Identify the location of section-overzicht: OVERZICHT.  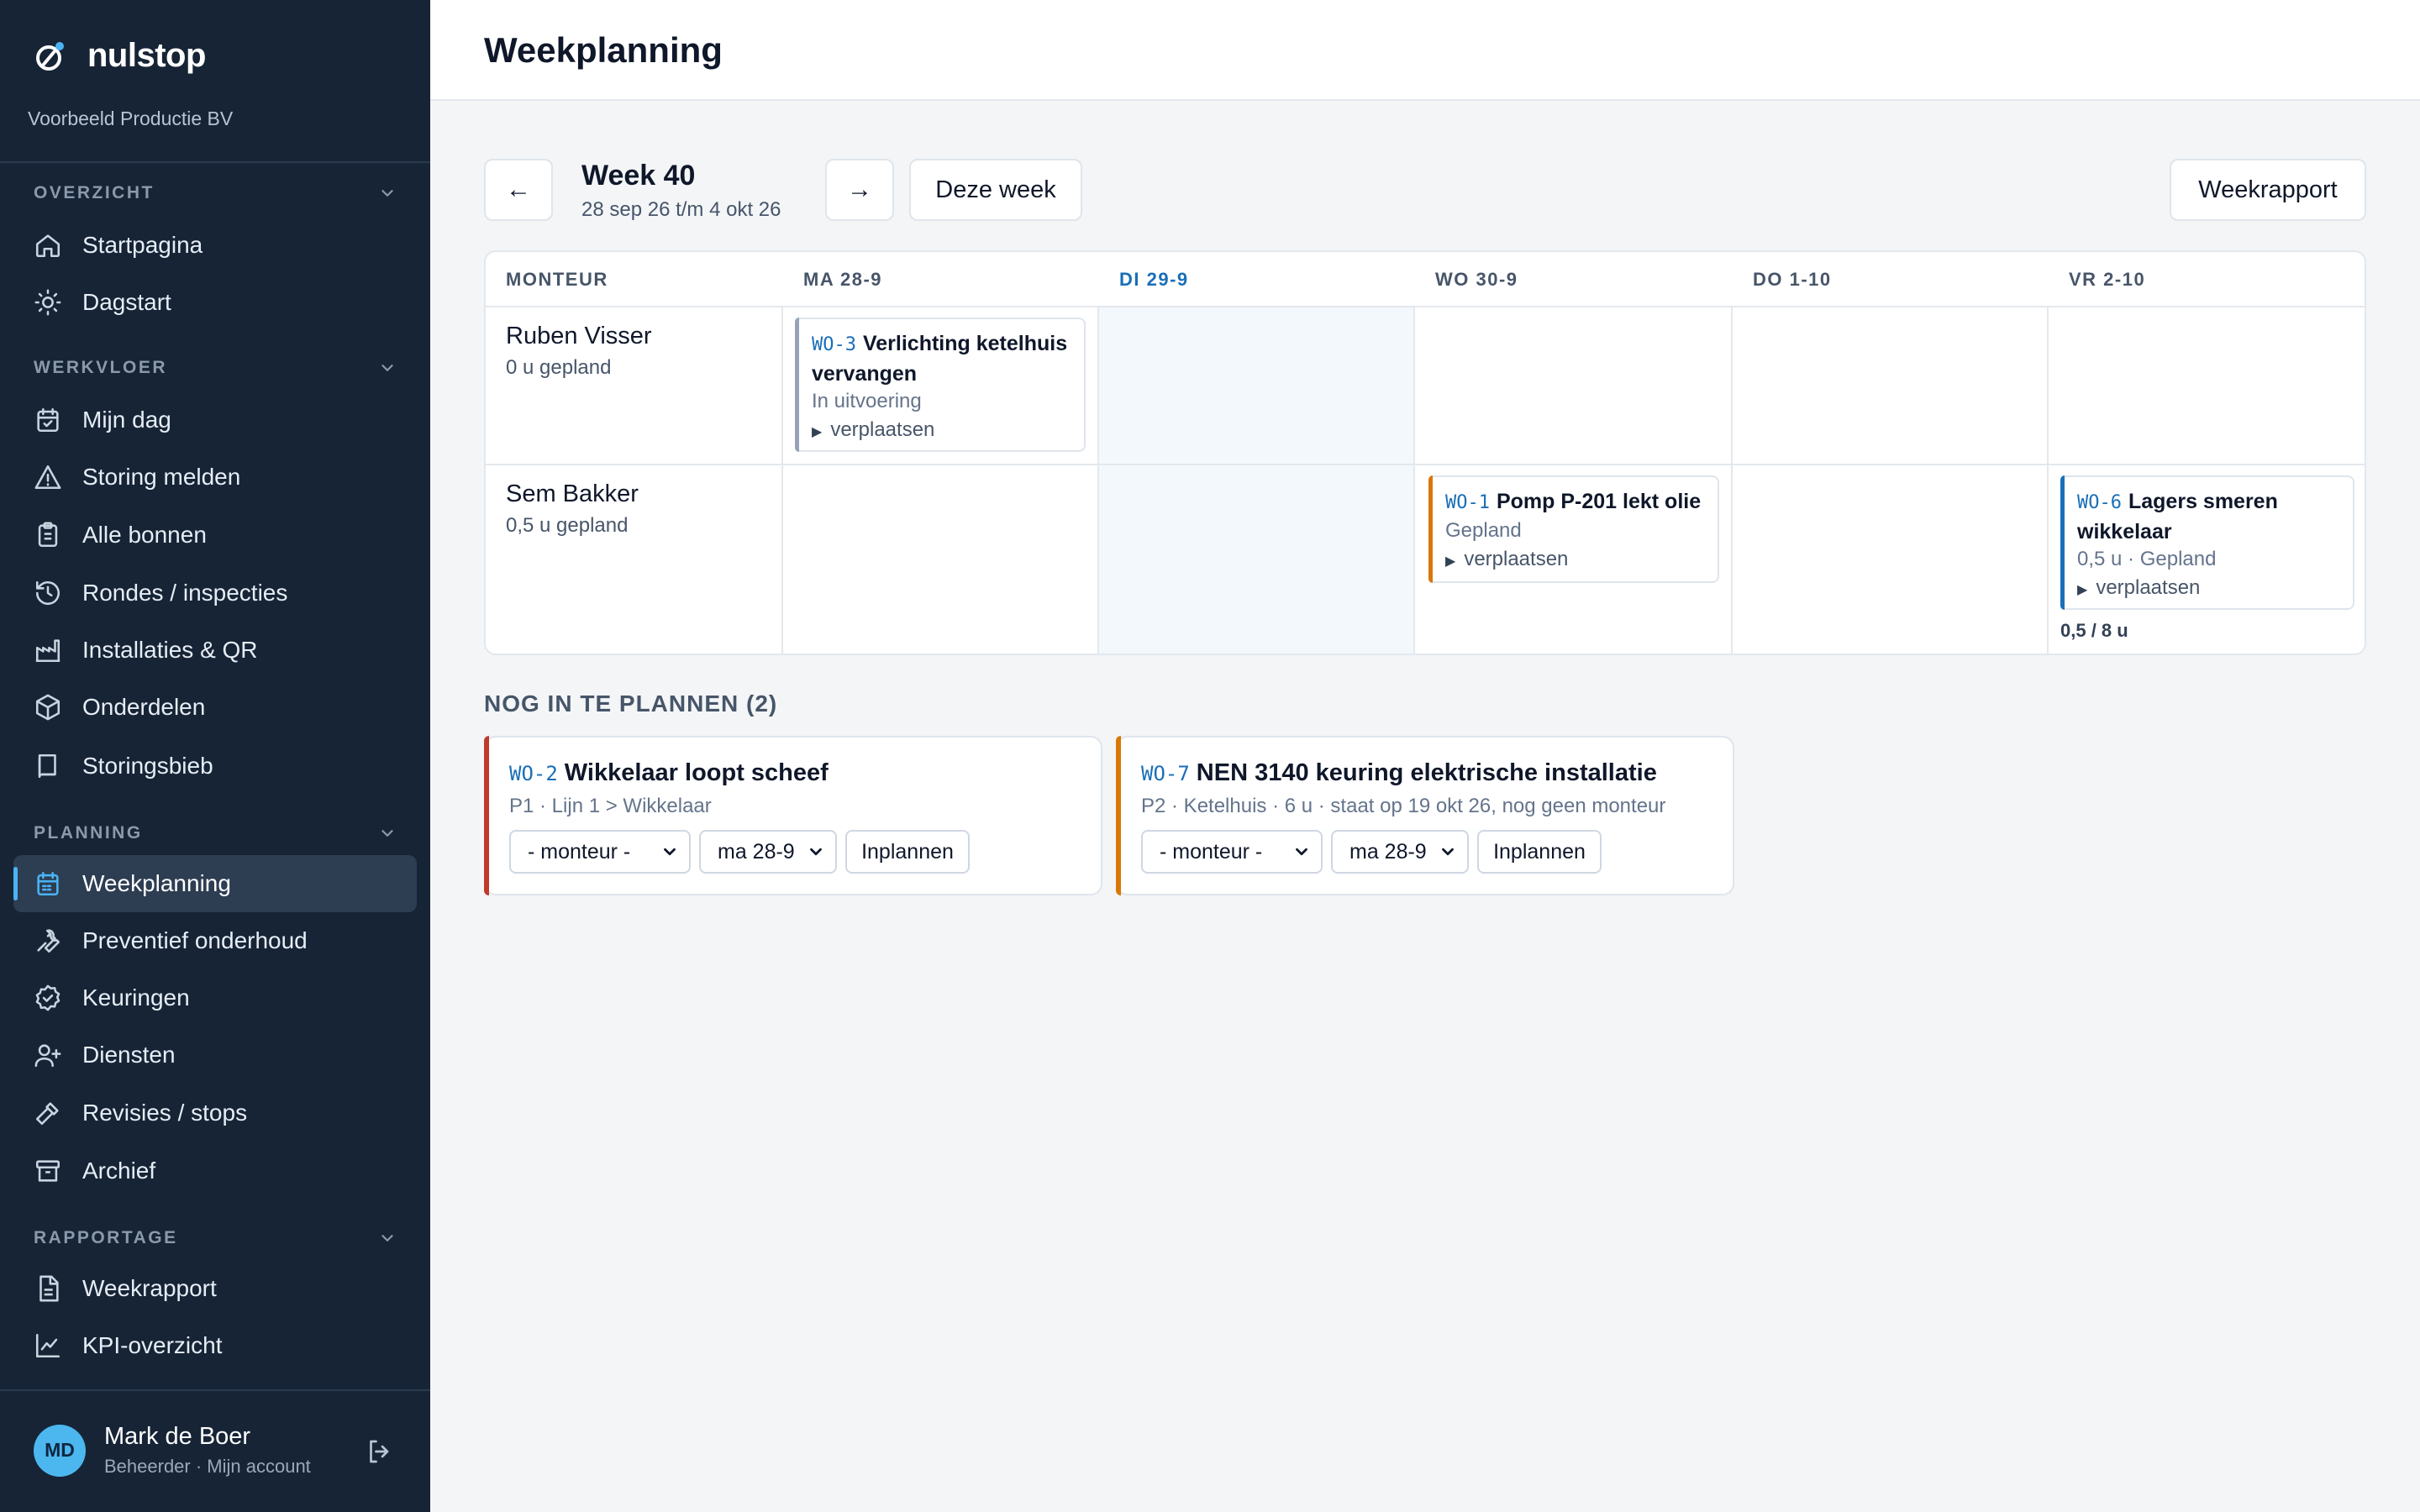
(216, 193).